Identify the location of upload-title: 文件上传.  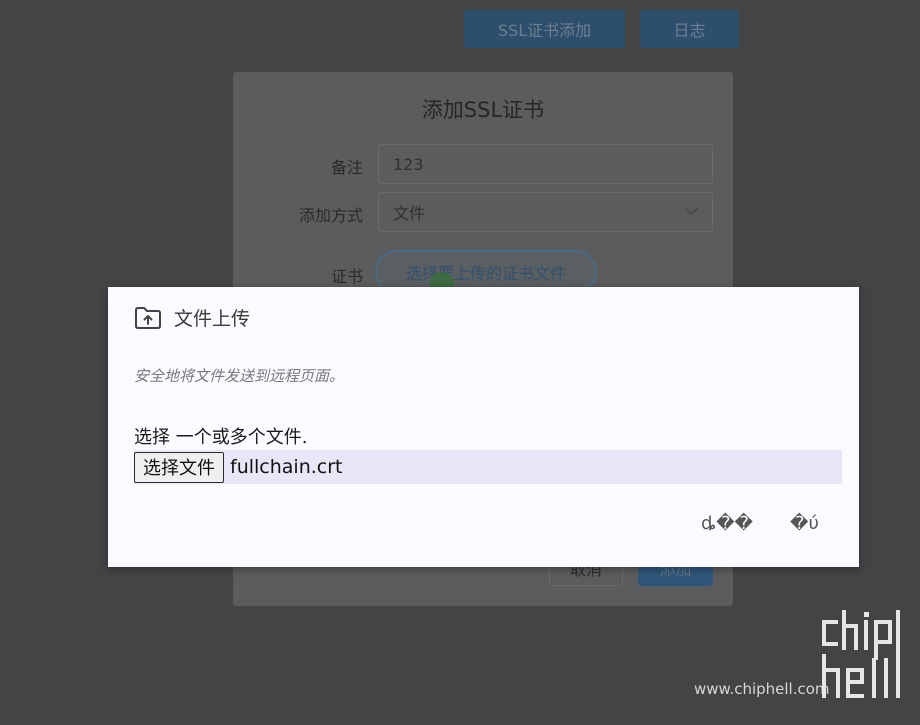
(212, 319).